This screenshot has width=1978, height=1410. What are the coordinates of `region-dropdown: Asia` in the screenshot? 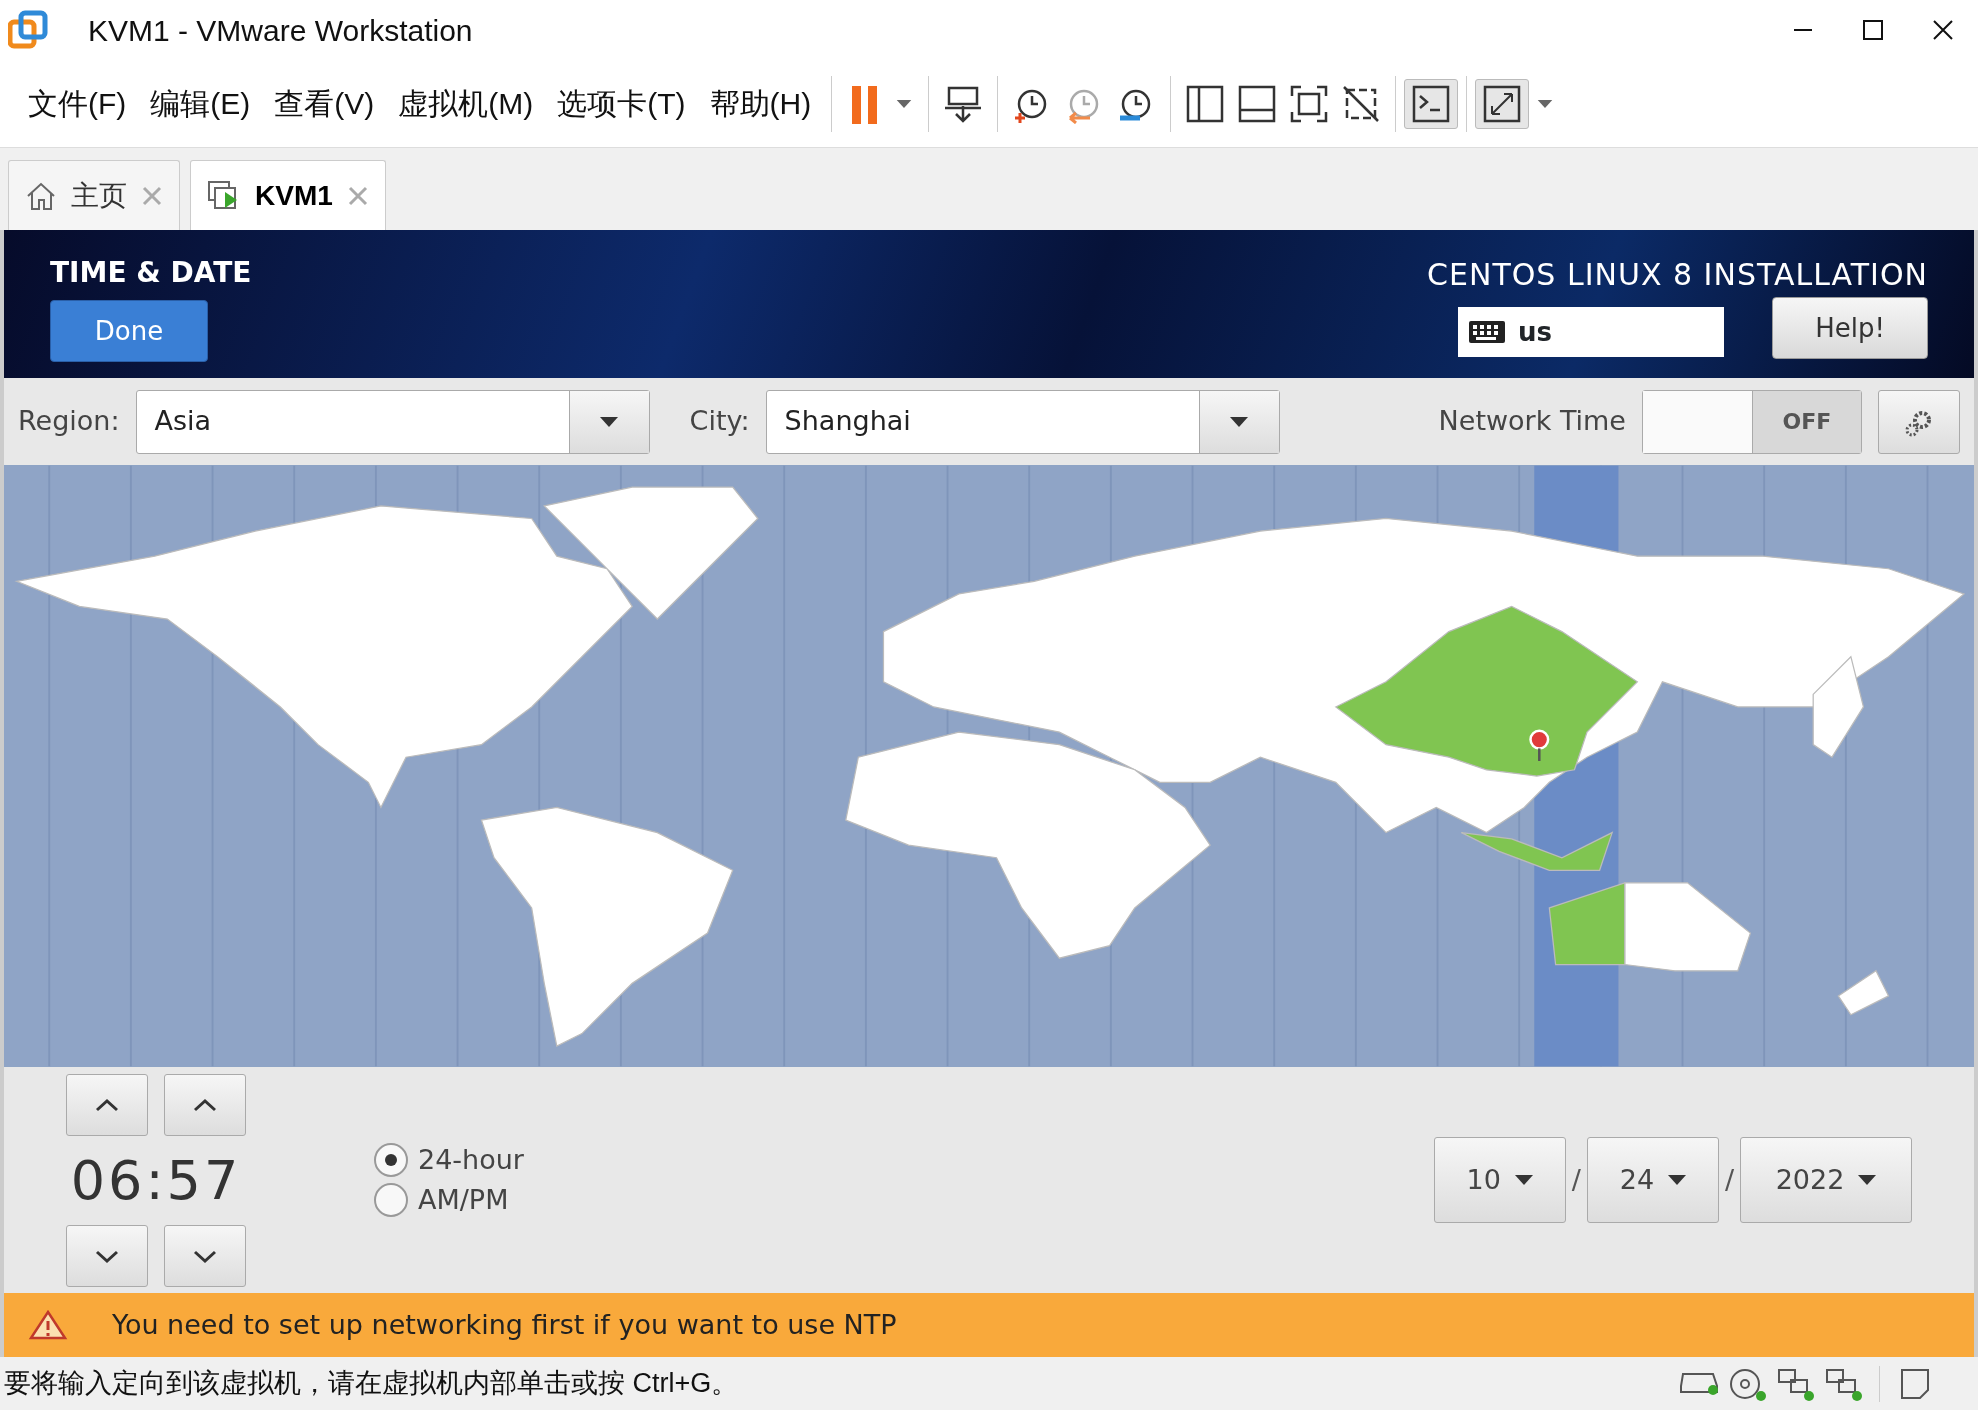 It's located at (392, 421).